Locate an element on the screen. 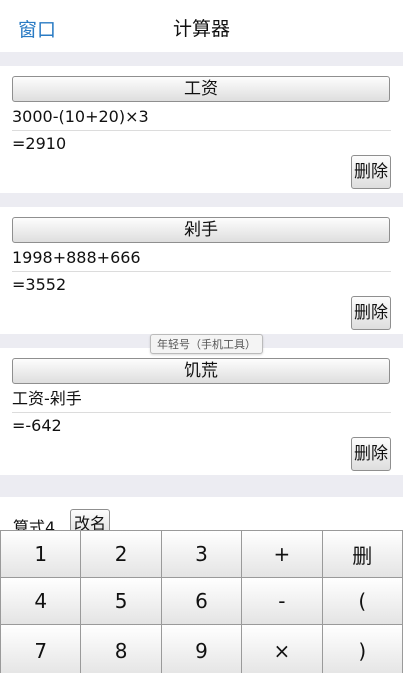  key-6: 6 is located at coordinates (201, 601).